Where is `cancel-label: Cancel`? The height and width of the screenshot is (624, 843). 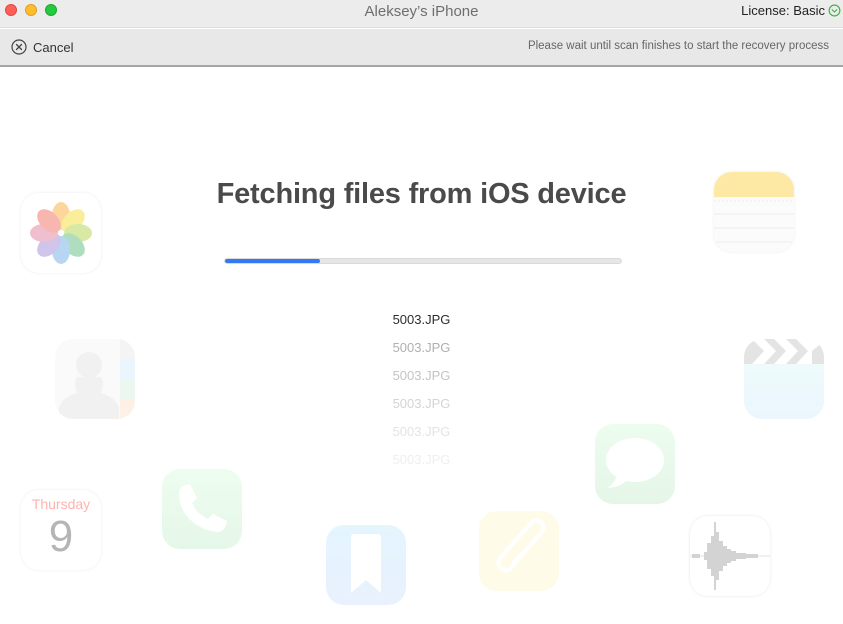
cancel-label: Cancel is located at coordinates (53, 47).